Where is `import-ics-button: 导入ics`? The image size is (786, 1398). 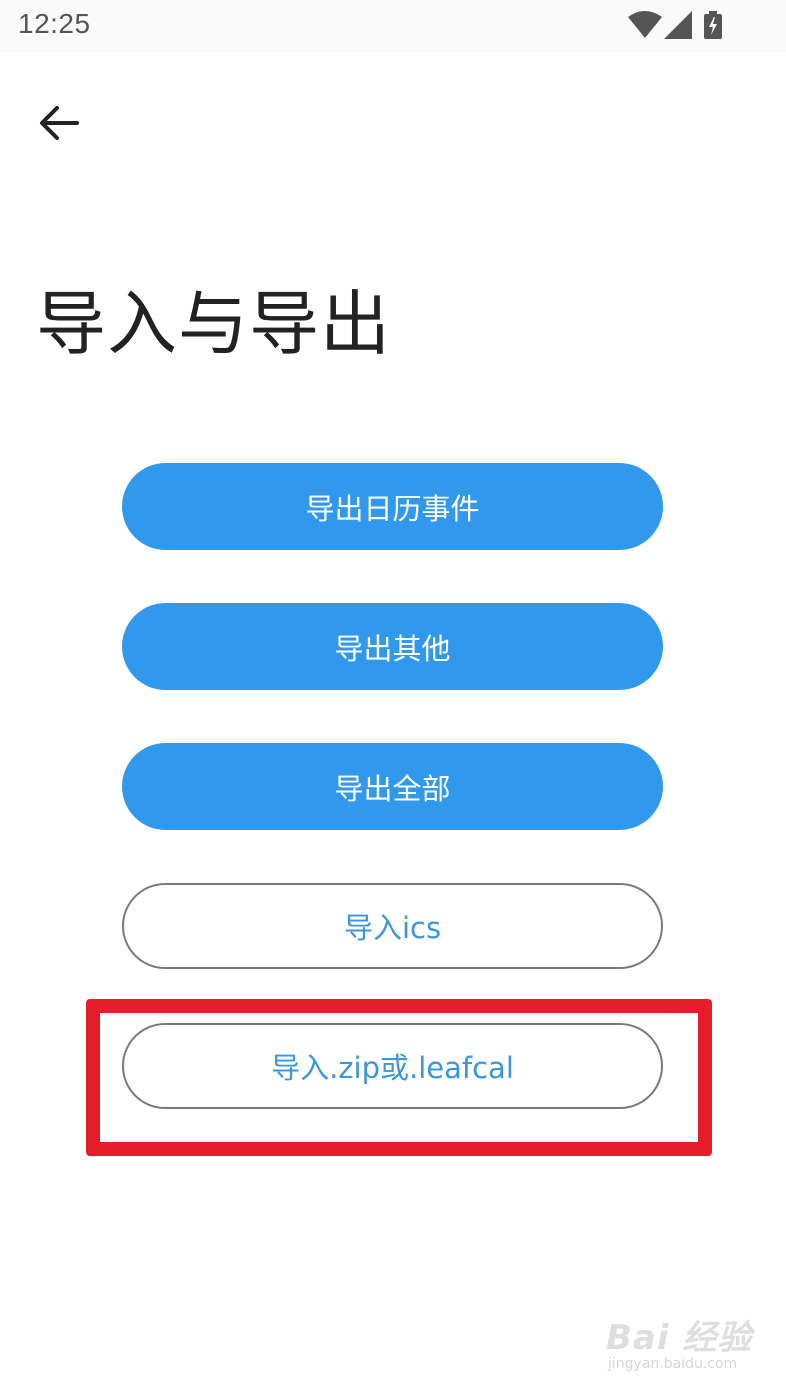 import-ics-button: 导入ics is located at coordinates (392, 926).